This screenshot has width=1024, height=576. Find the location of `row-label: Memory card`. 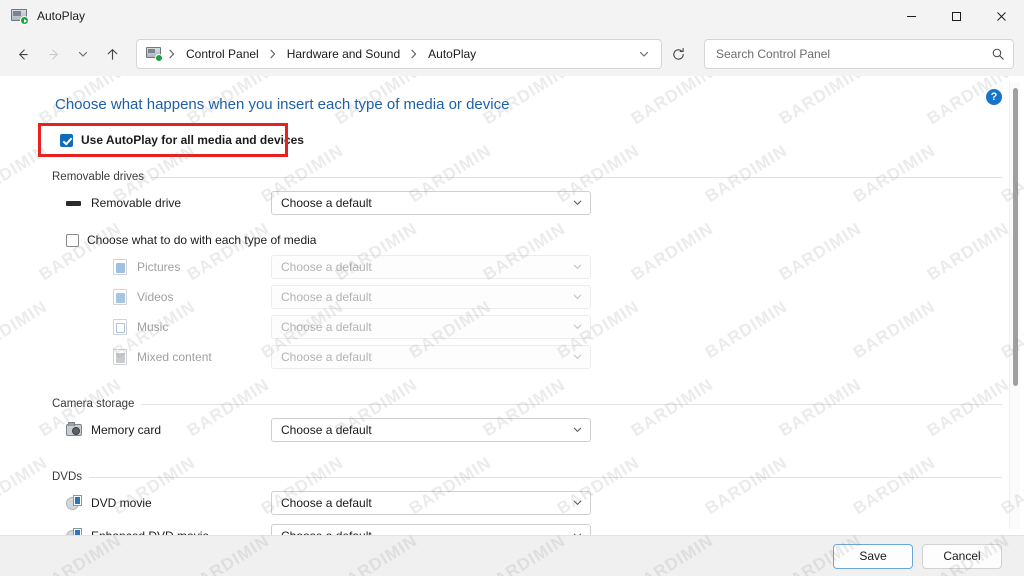

row-label: Memory card is located at coordinates (126, 429).